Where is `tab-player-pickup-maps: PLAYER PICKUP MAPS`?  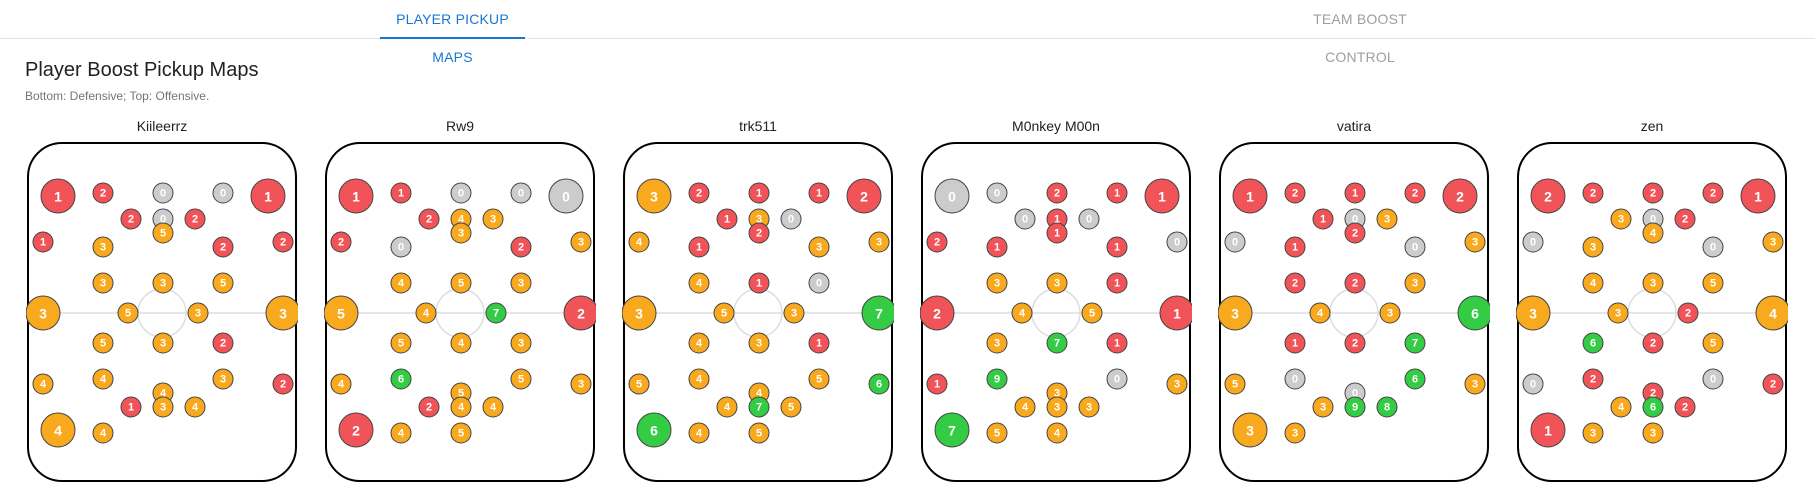
tab-player-pickup-maps: PLAYER PICKUP MAPS is located at coordinates (452, 32).